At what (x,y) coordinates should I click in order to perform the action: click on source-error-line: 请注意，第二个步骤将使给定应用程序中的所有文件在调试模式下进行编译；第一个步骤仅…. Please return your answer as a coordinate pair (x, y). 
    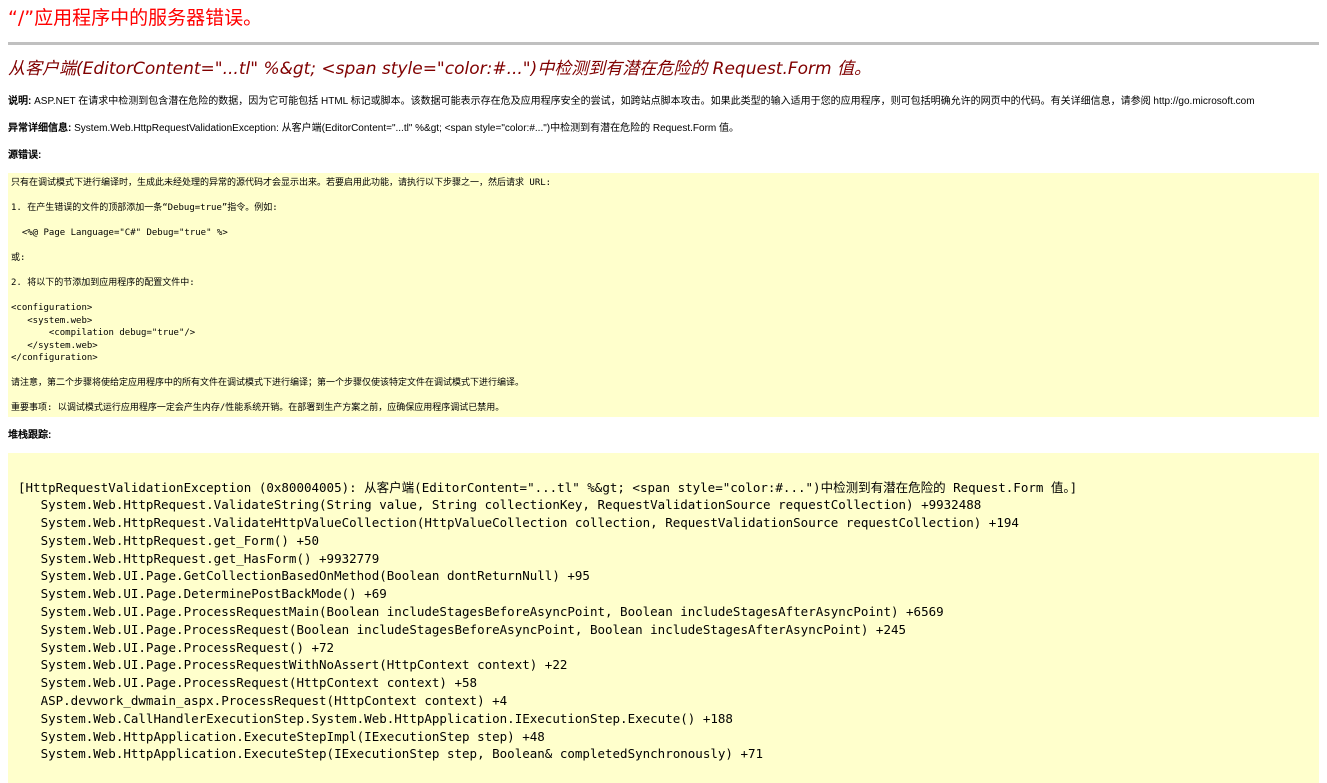
    Looking at the image, I should click on (268, 383).